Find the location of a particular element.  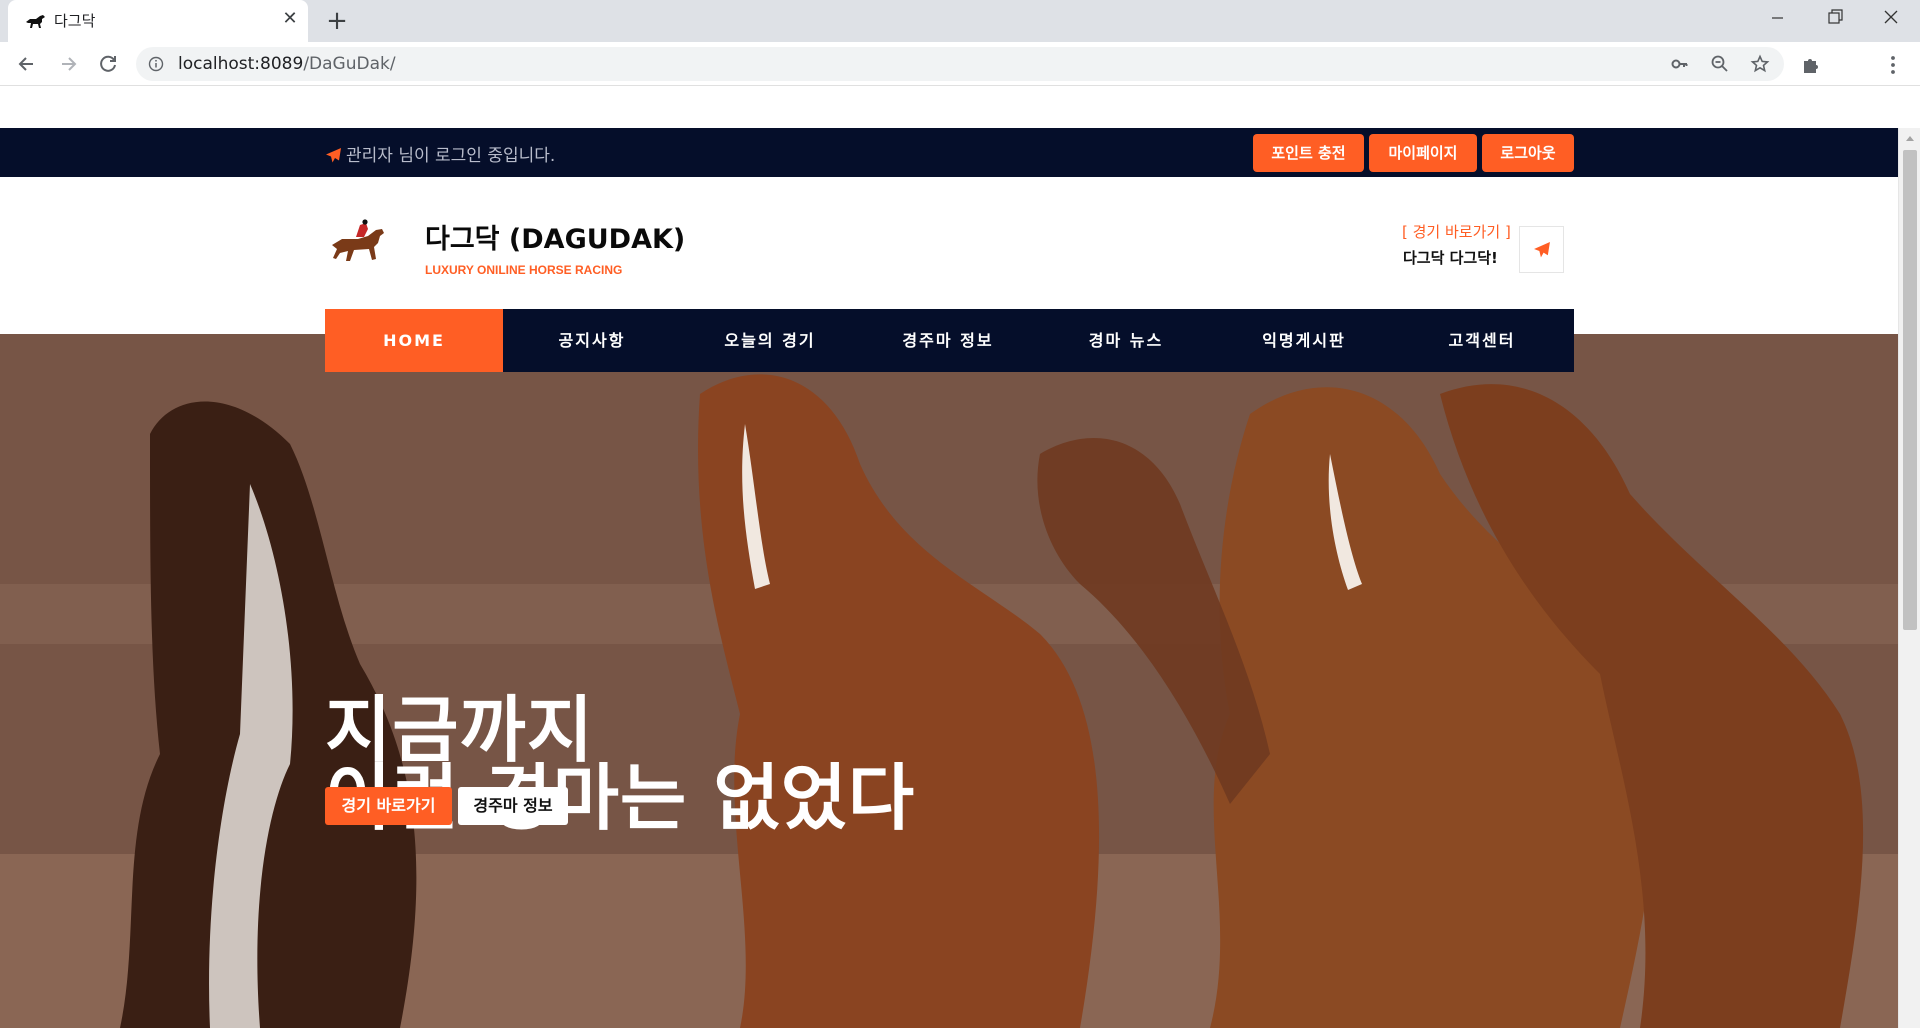

horse-favicon-icon is located at coordinates (35, 21).